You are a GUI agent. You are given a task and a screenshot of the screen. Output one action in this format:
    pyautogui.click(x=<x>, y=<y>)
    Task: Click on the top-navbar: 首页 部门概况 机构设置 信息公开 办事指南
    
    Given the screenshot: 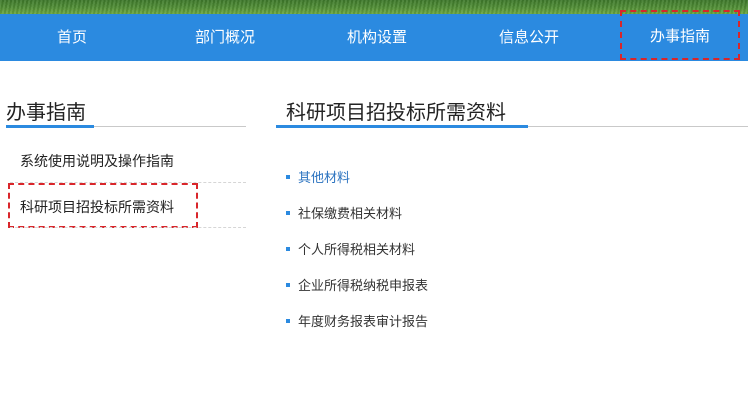 What is the action you would take?
    pyautogui.click(x=374, y=35)
    